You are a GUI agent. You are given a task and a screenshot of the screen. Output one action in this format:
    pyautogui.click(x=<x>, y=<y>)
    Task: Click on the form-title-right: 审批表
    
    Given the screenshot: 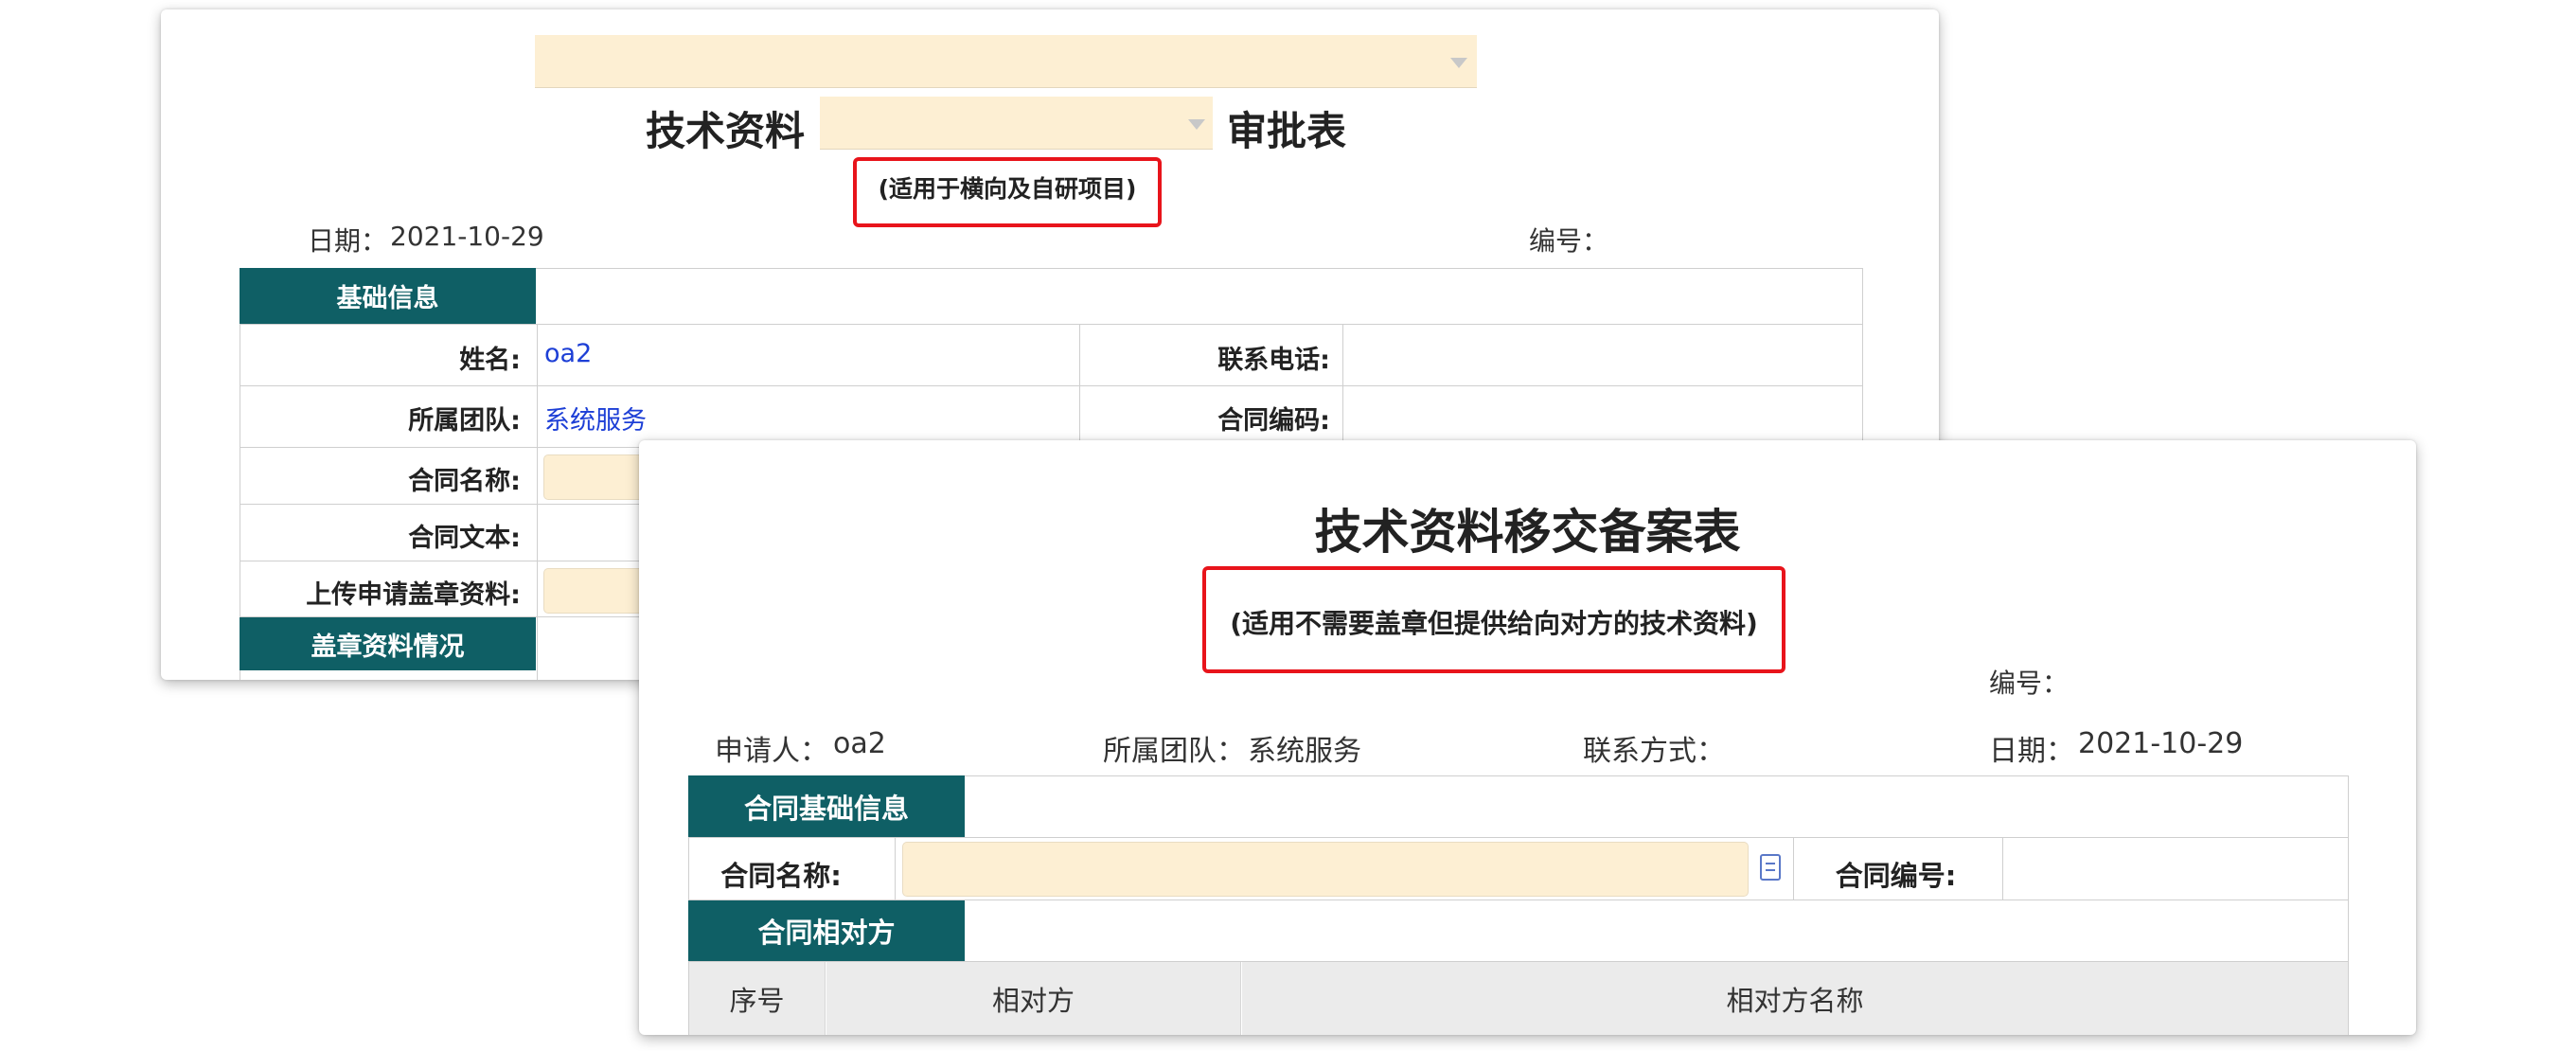 What is the action you would take?
    pyautogui.click(x=1287, y=131)
    